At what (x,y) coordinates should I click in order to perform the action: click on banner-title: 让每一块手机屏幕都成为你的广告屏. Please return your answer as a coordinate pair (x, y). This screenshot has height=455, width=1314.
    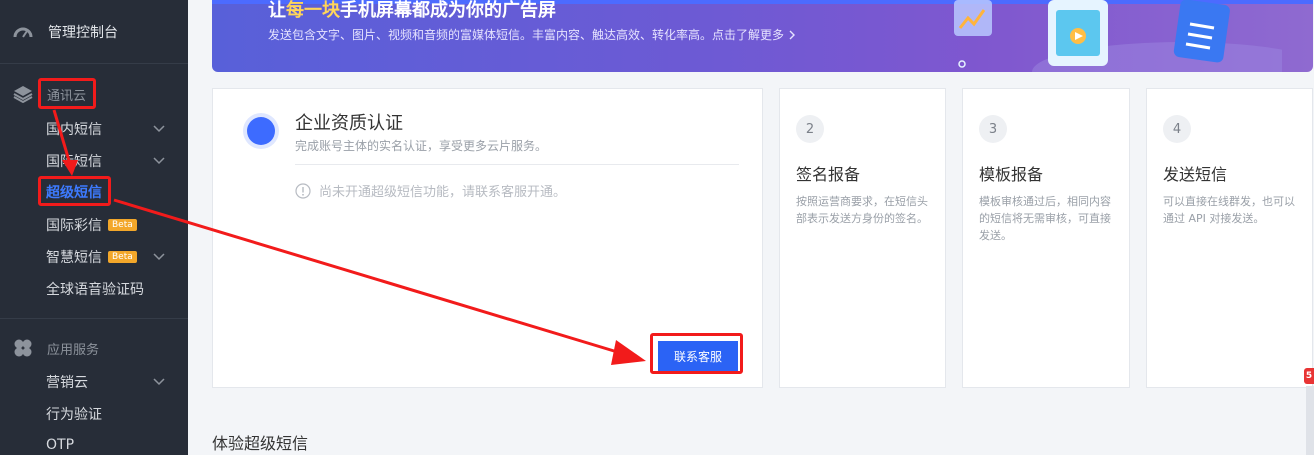
    Looking at the image, I should click on (412, 10).